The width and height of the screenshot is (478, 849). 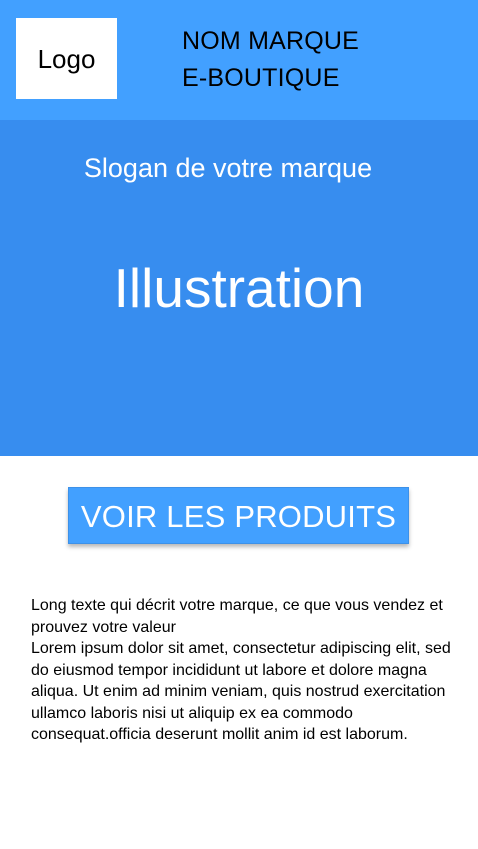 I want to click on logo-label: Logo, so click(x=66, y=58).